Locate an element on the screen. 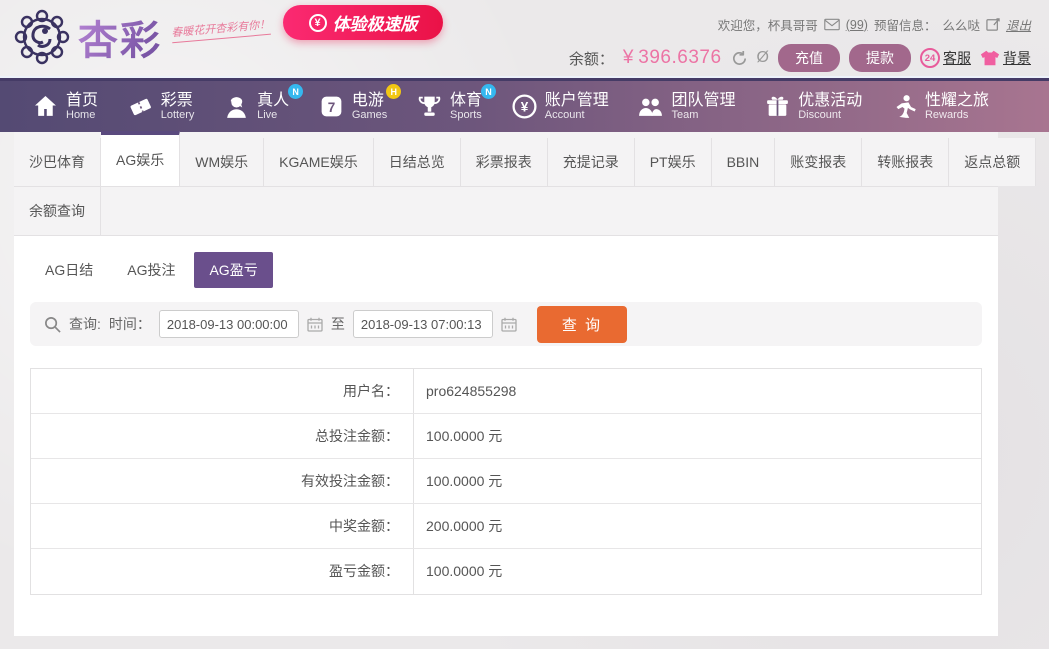 The height and width of the screenshot is (649, 1049). nav-item-rewards: 性耀之旅 Rewards is located at coordinates (940, 106).